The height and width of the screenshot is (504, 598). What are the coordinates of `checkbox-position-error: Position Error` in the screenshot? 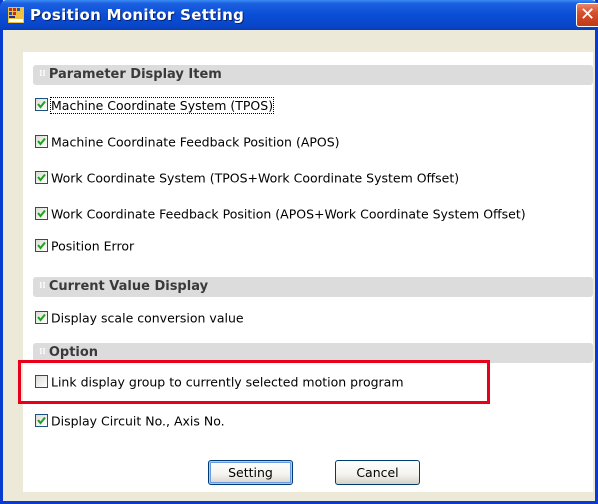 It's located at (84, 247).